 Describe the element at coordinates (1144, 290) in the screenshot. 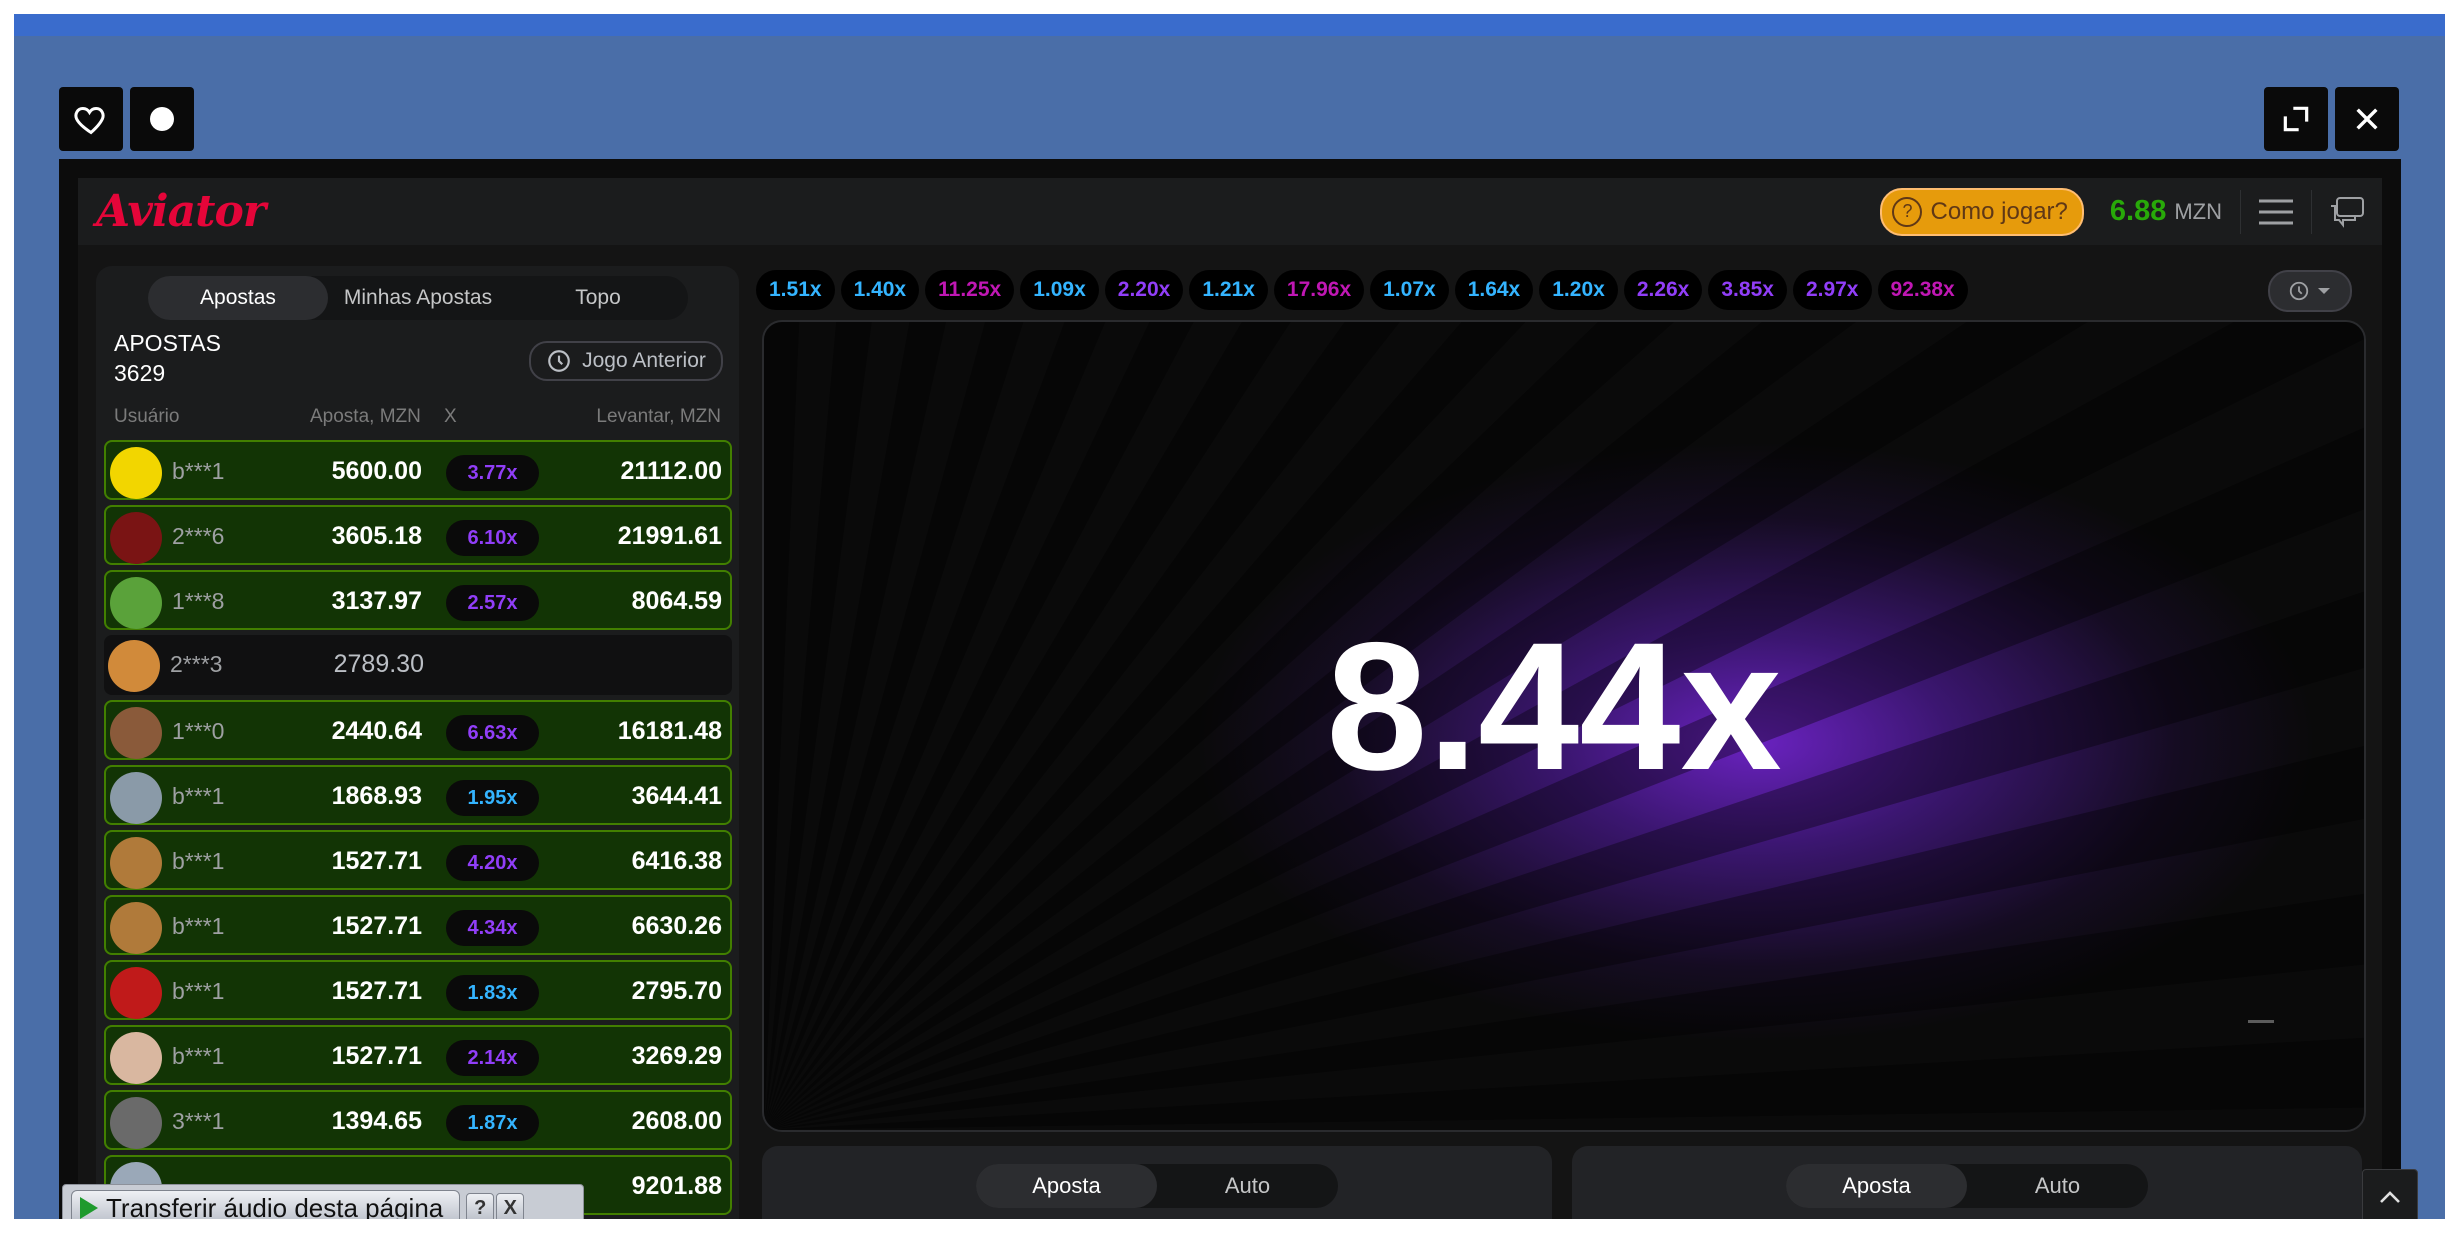

I see `history-multiplier: 2.20x` at that location.